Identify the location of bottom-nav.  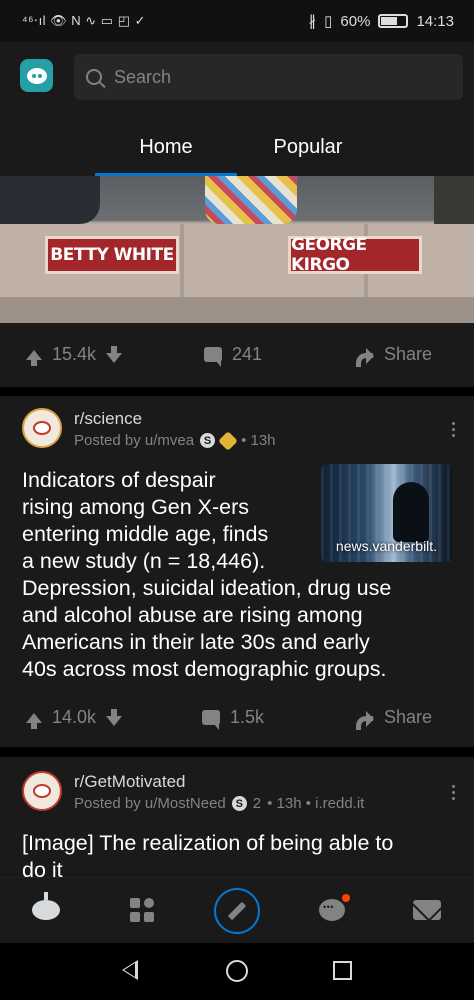
(237, 910).